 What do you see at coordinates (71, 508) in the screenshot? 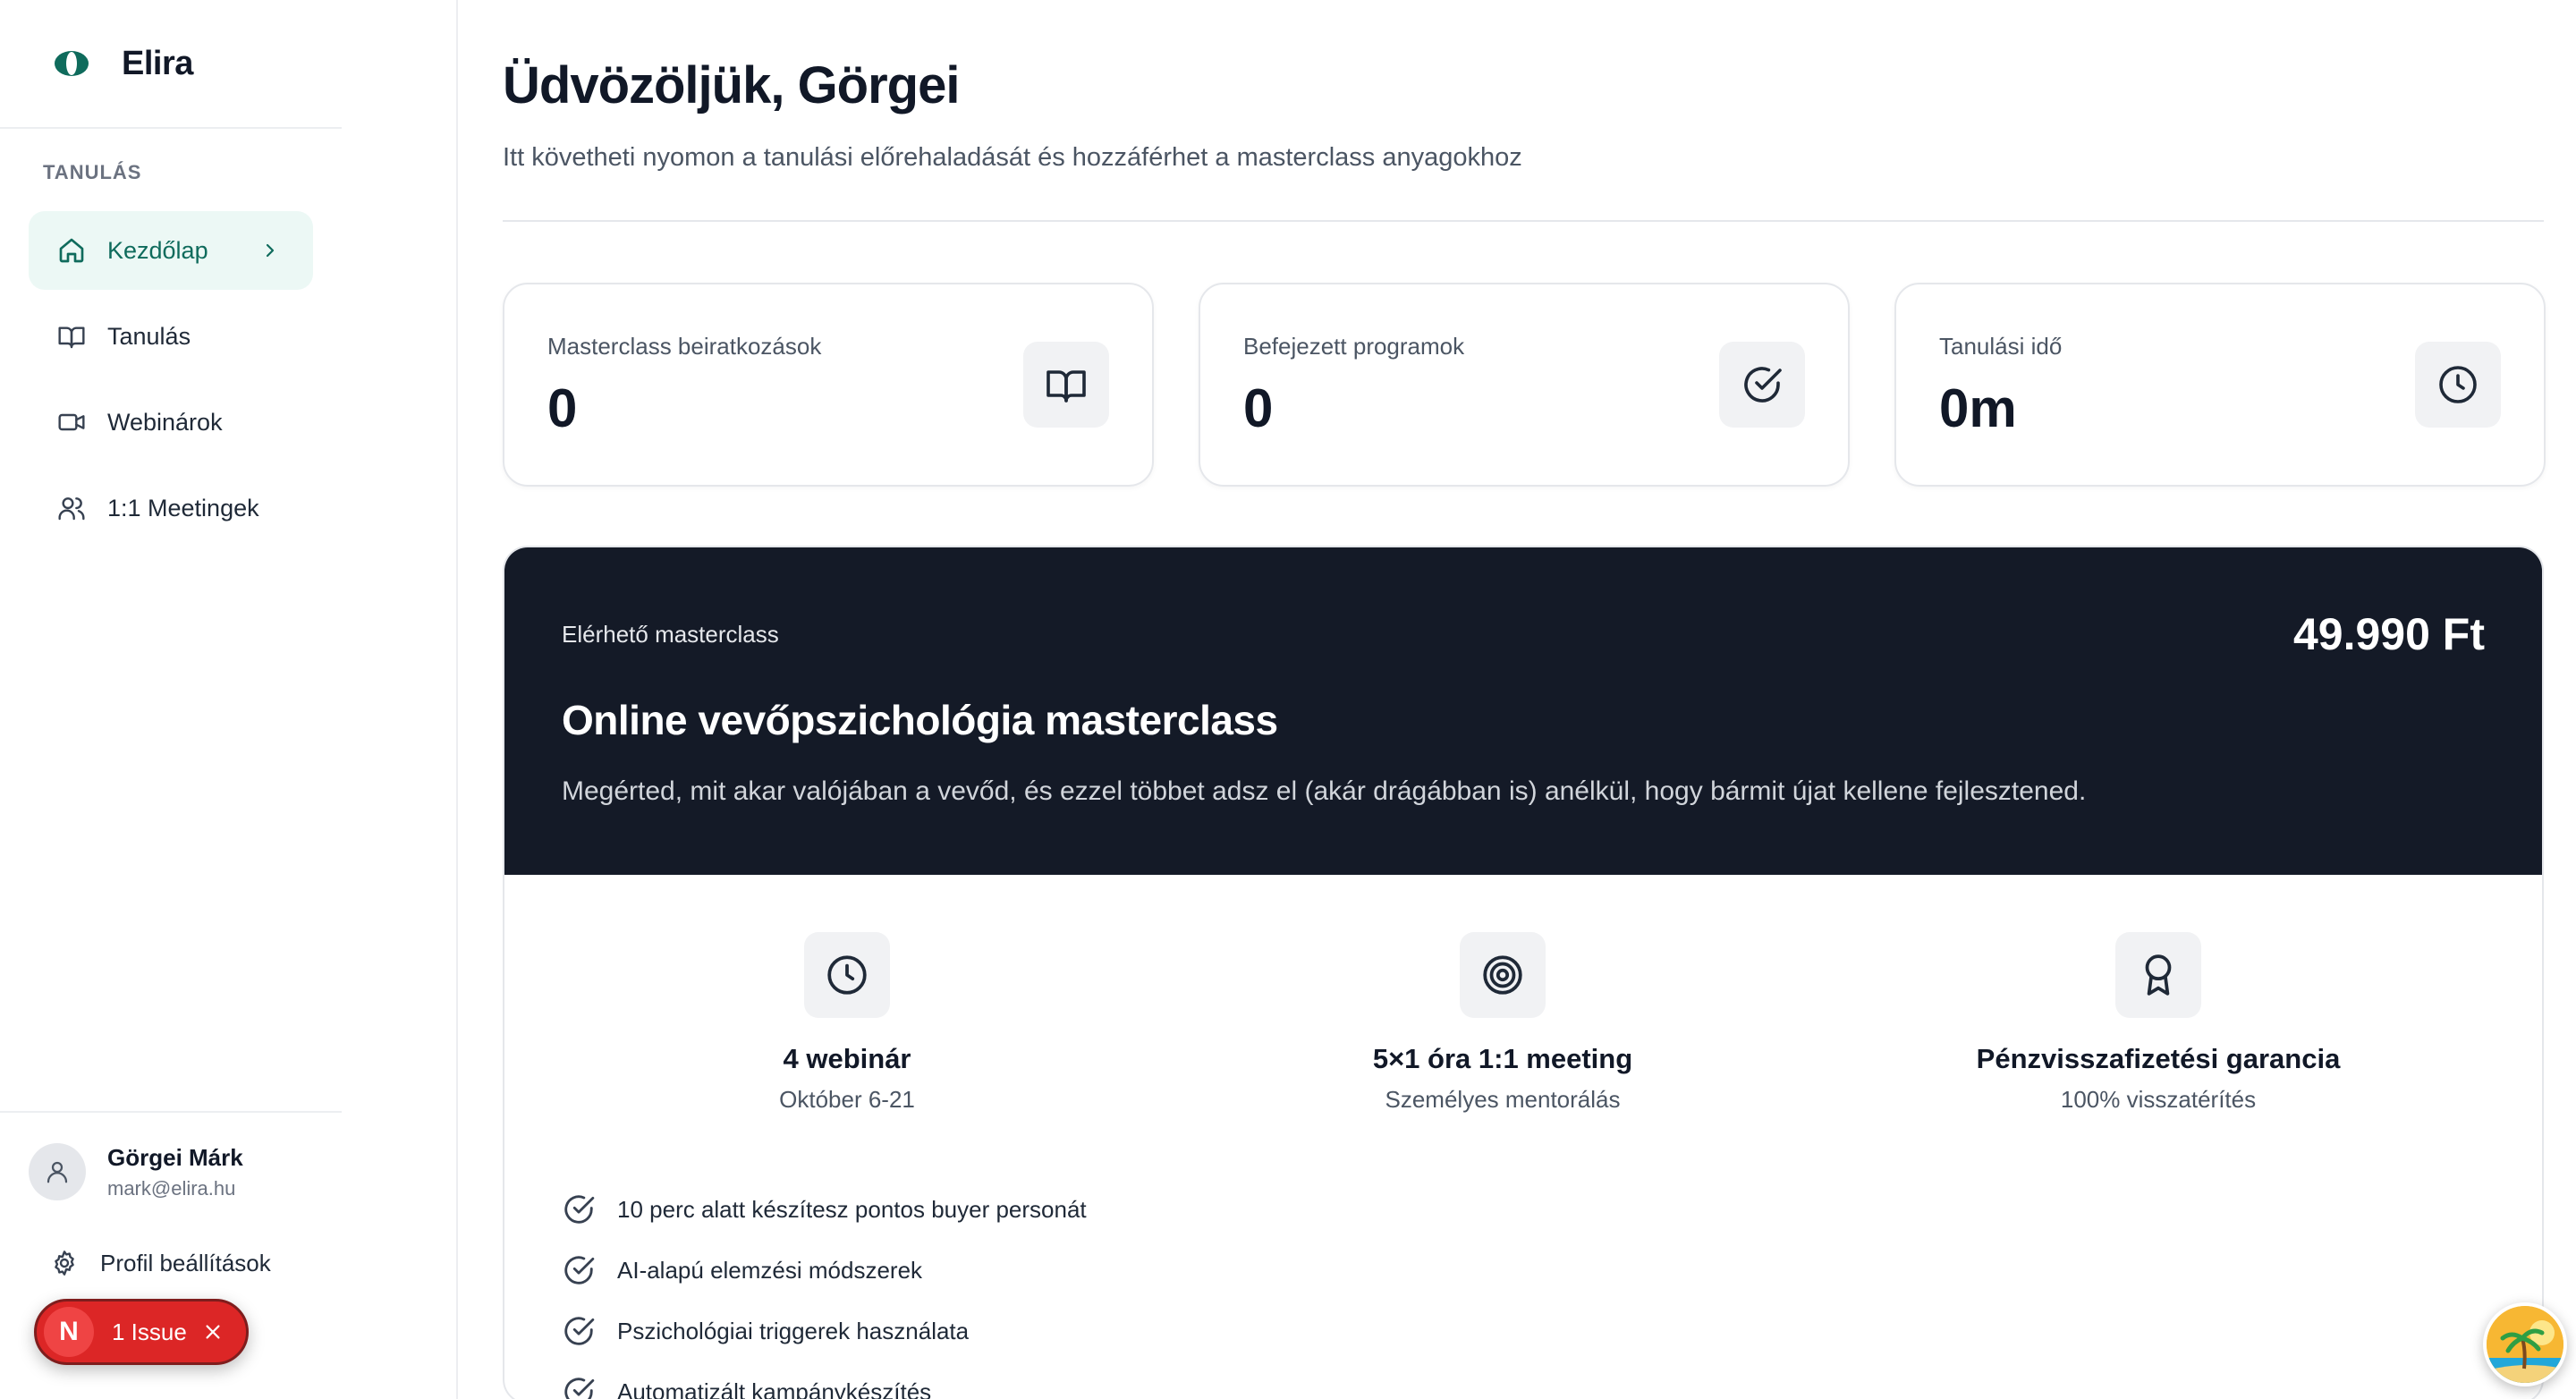
I see `users-icon` at bounding box center [71, 508].